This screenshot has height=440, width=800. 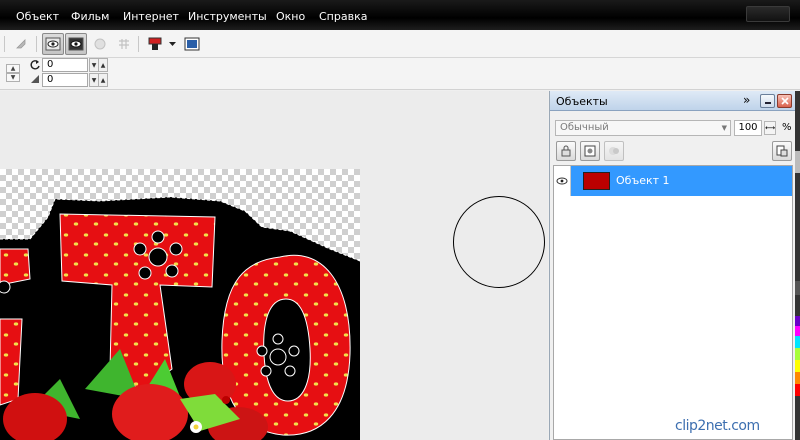 I want to click on eye-show-icon, so click(x=53, y=44).